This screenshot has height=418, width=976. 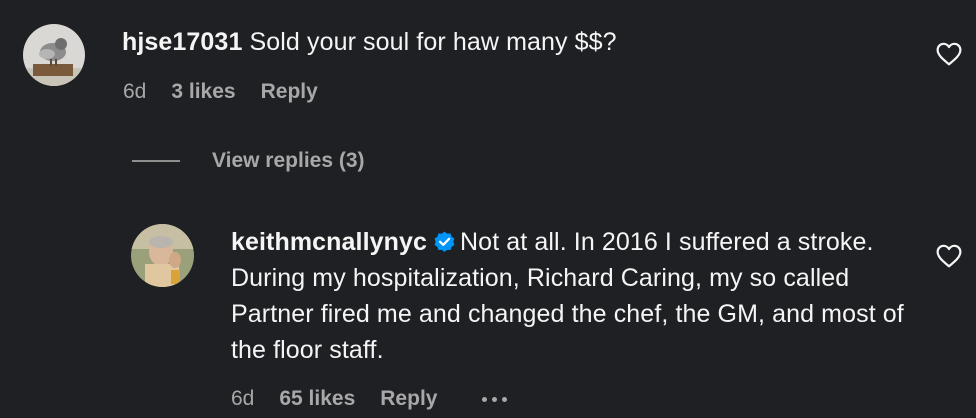 I want to click on comment-text: Sold your soul for haw many $$?, so click(x=433, y=42).